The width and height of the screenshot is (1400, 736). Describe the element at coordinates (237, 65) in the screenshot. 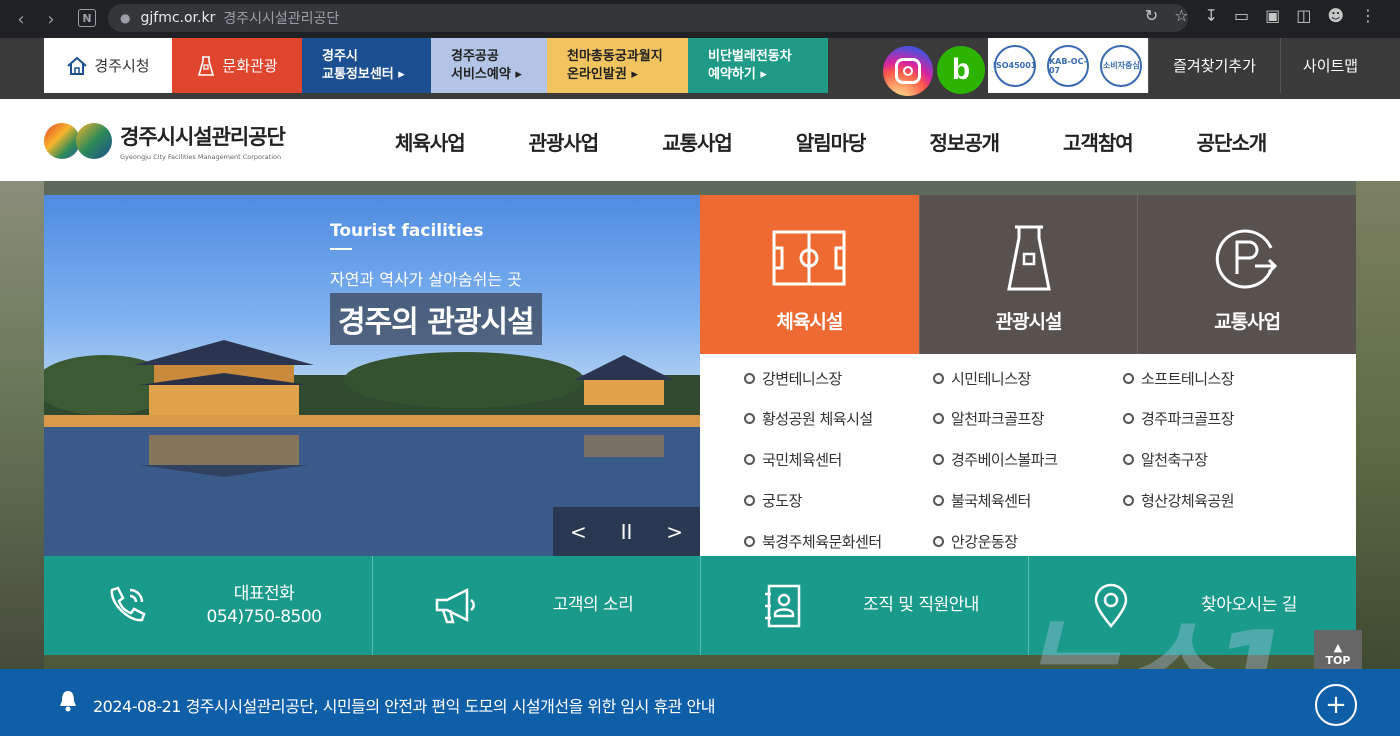

I see `culture-tour-link: 문화관광` at that location.